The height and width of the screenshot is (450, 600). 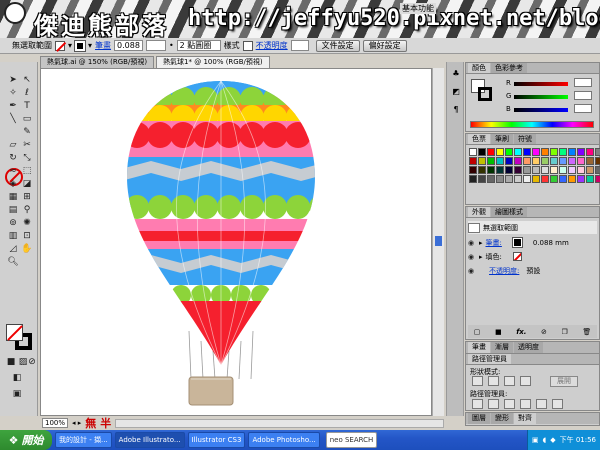 I want to click on crop-button, so click(x=525, y=404).